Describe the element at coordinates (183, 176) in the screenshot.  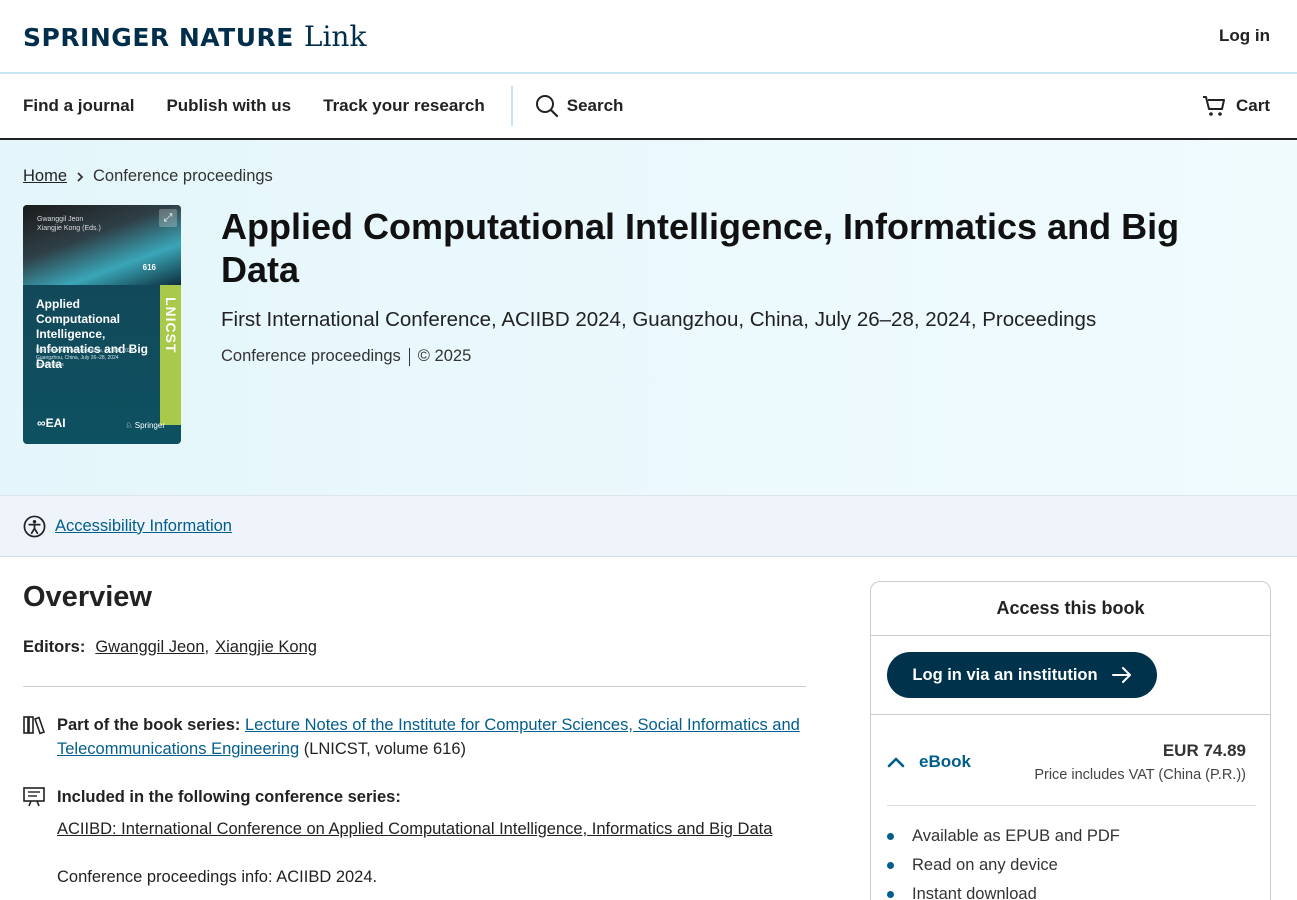
I see `breadcrumb-current: Conference proceedings` at that location.